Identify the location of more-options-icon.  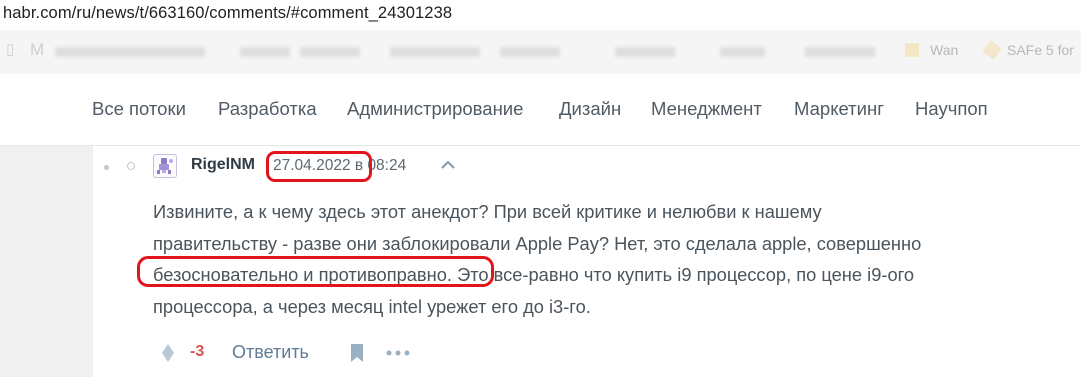
(398, 353).